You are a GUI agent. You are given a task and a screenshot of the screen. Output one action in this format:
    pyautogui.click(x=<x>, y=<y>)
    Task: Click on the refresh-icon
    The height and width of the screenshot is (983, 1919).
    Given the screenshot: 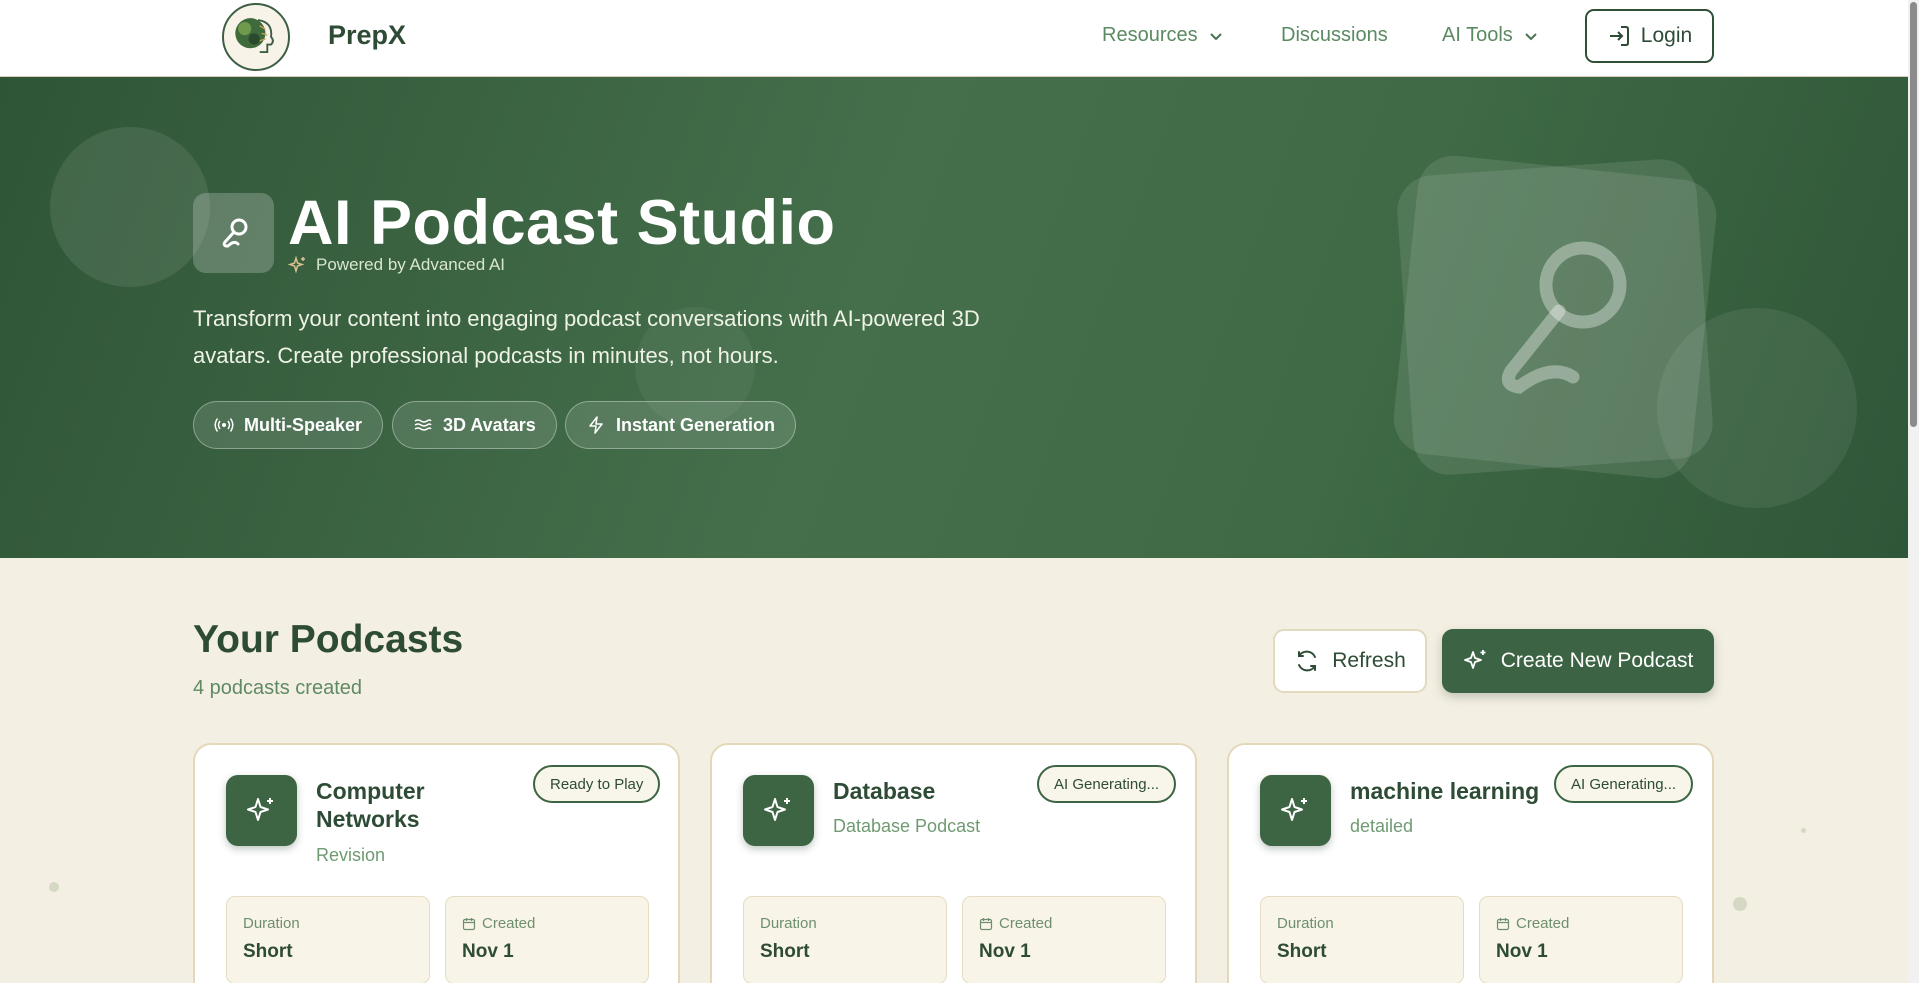 What is the action you would take?
    pyautogui.click(x=1307, y=661)
    